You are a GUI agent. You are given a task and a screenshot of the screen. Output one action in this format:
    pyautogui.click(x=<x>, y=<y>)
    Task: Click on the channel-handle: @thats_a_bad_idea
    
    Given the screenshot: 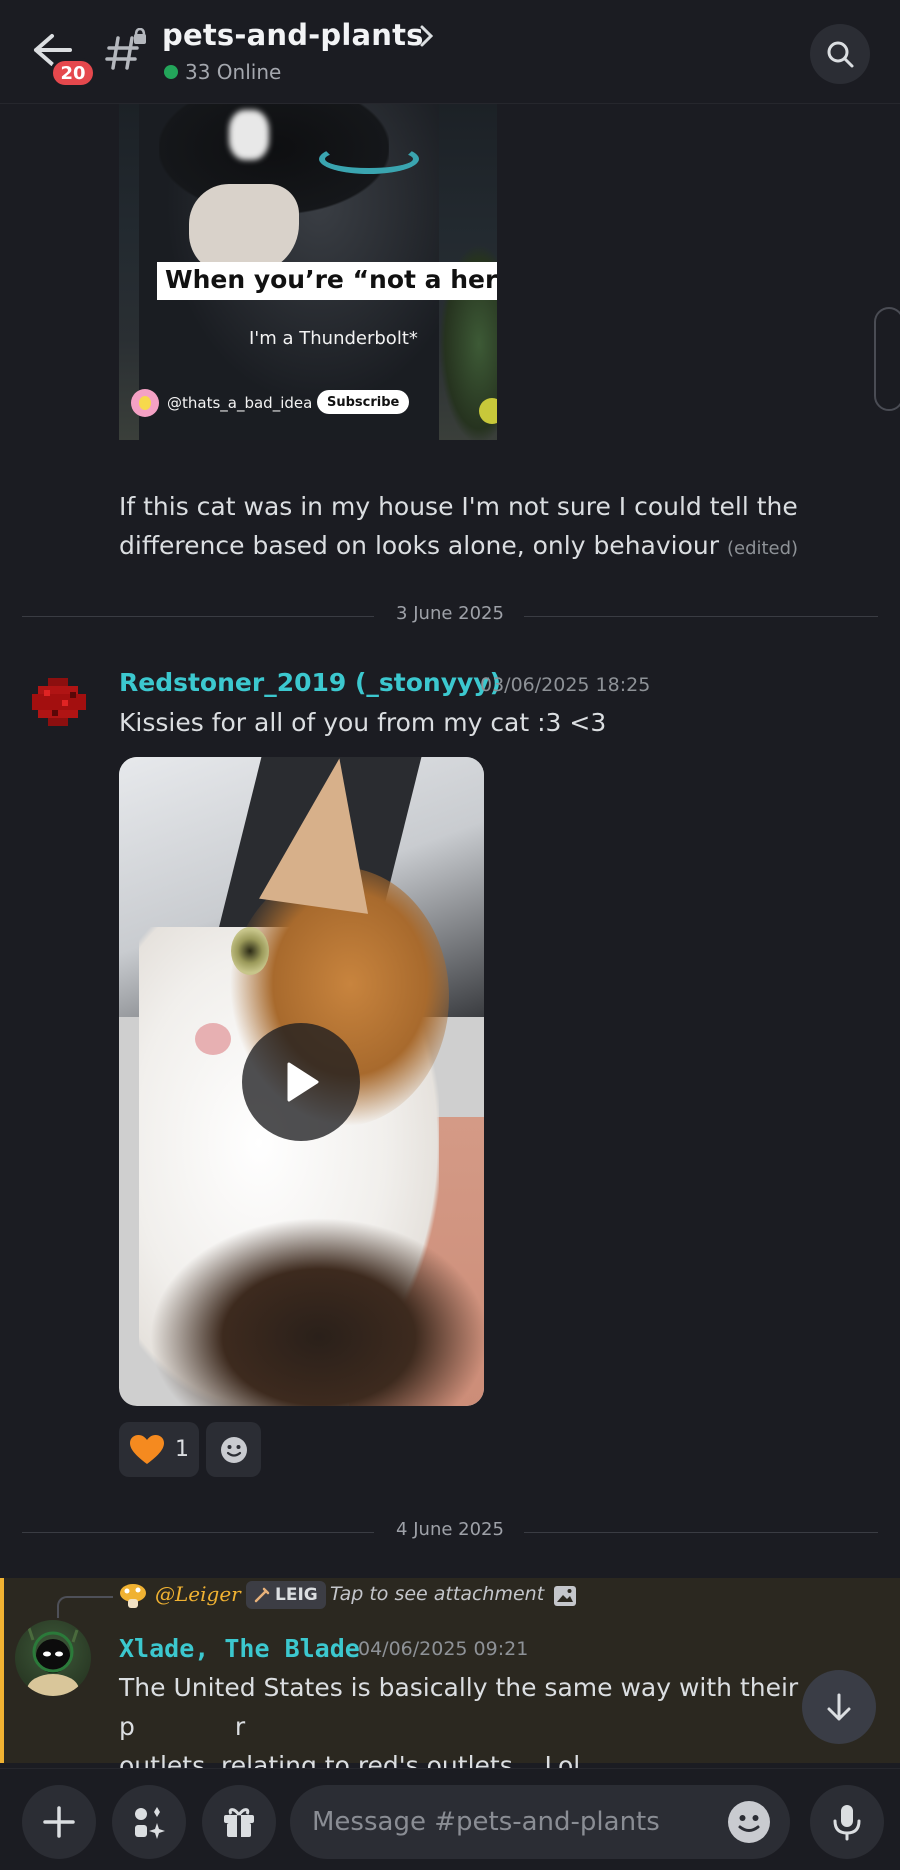 What is the action you would take?
    pyautogui.click(x=240, y=403)
    